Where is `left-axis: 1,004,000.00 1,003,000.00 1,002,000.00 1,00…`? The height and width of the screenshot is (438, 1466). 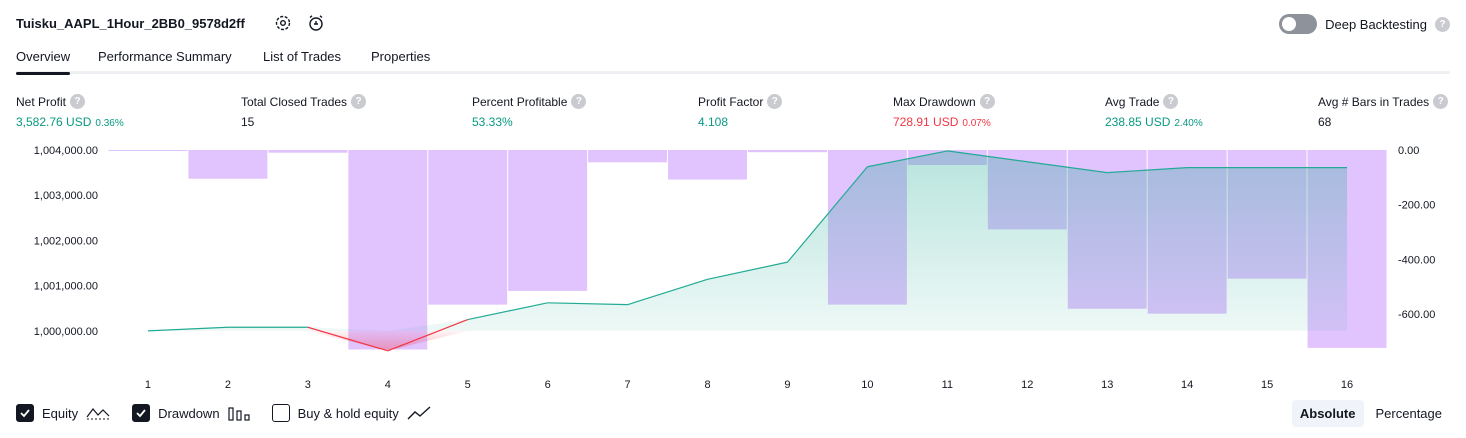 left-axis: 1,004,000.00 1,003,000.00 1,002,000.00 1,00… is located at coordinates (66, 241).